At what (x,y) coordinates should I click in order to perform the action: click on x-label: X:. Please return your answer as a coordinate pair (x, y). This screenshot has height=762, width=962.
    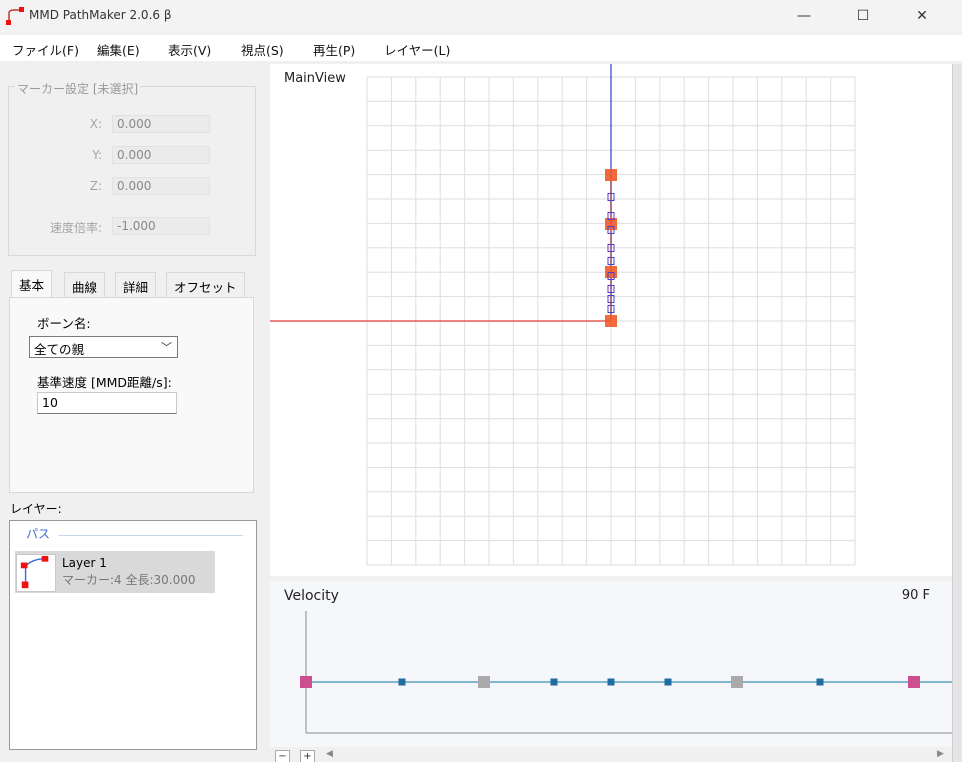
    Looking at the image, I should click on (95, 124).